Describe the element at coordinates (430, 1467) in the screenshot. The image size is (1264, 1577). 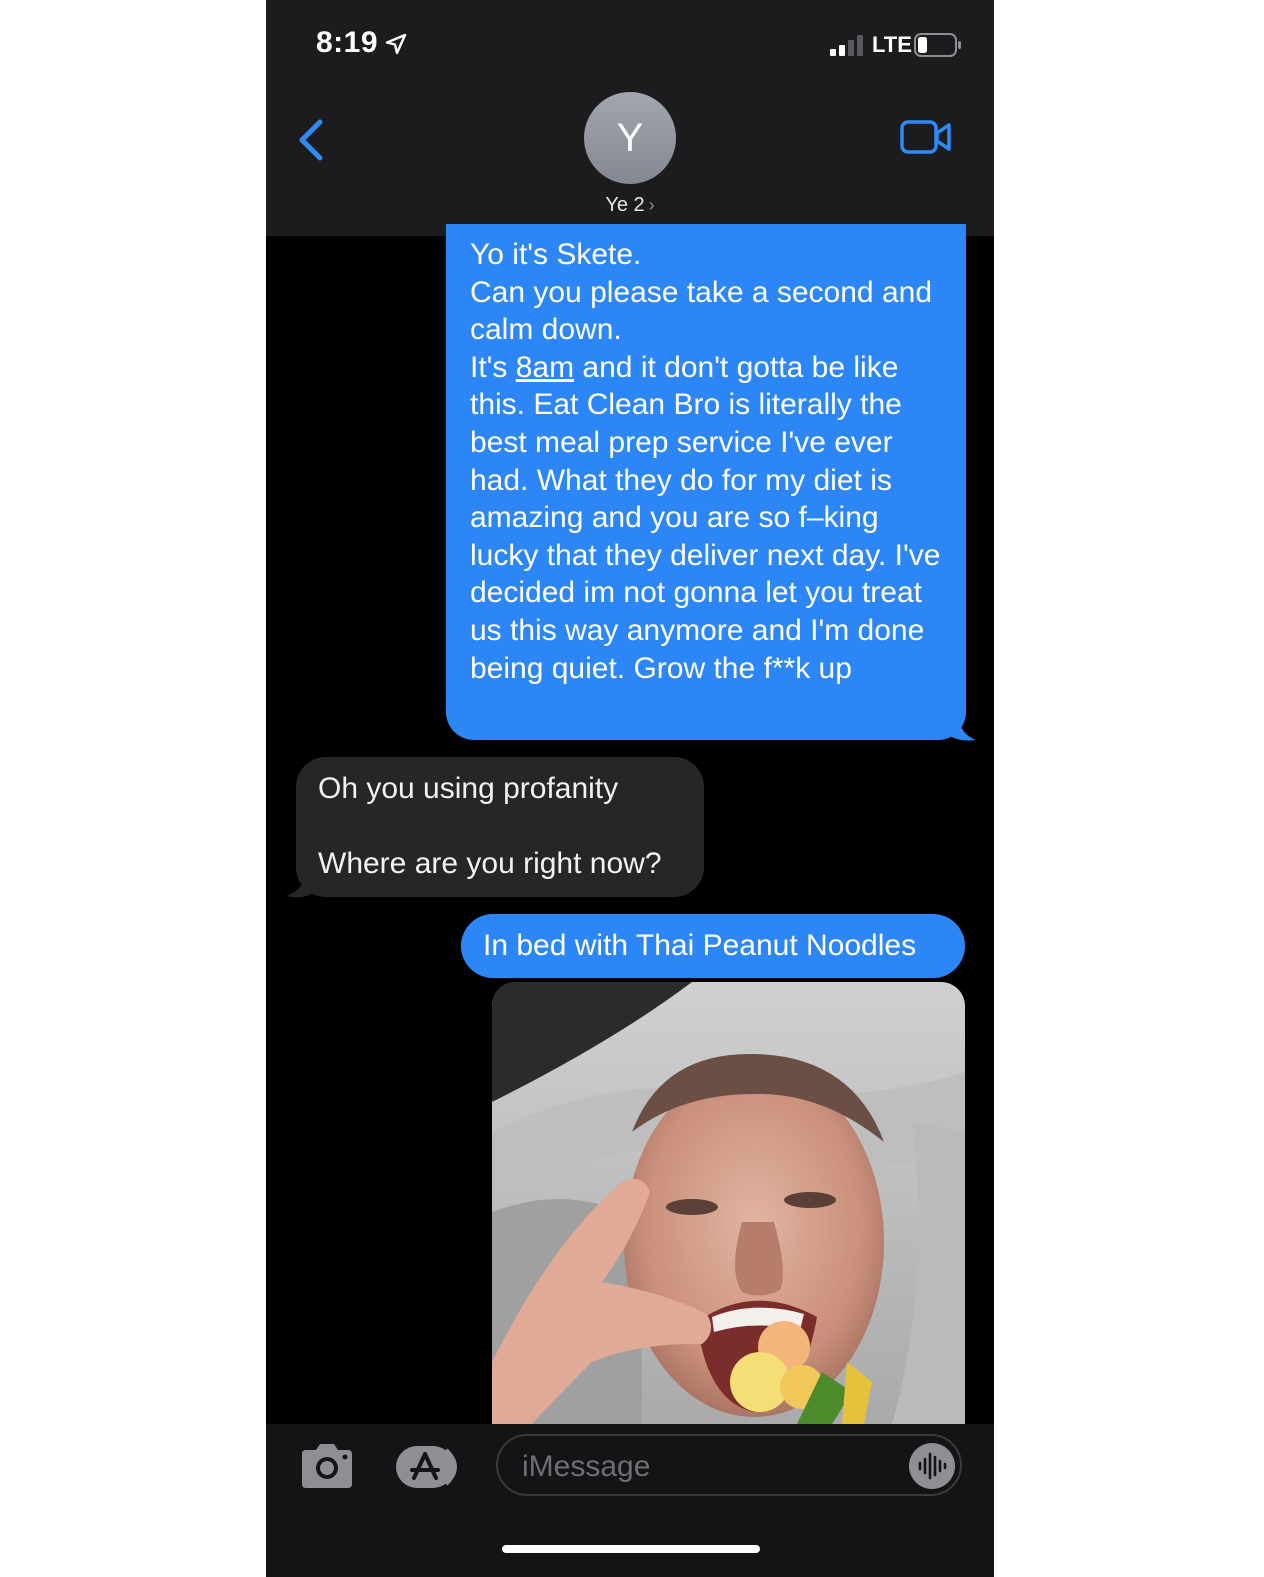
I see `app-store-icon` at that location.